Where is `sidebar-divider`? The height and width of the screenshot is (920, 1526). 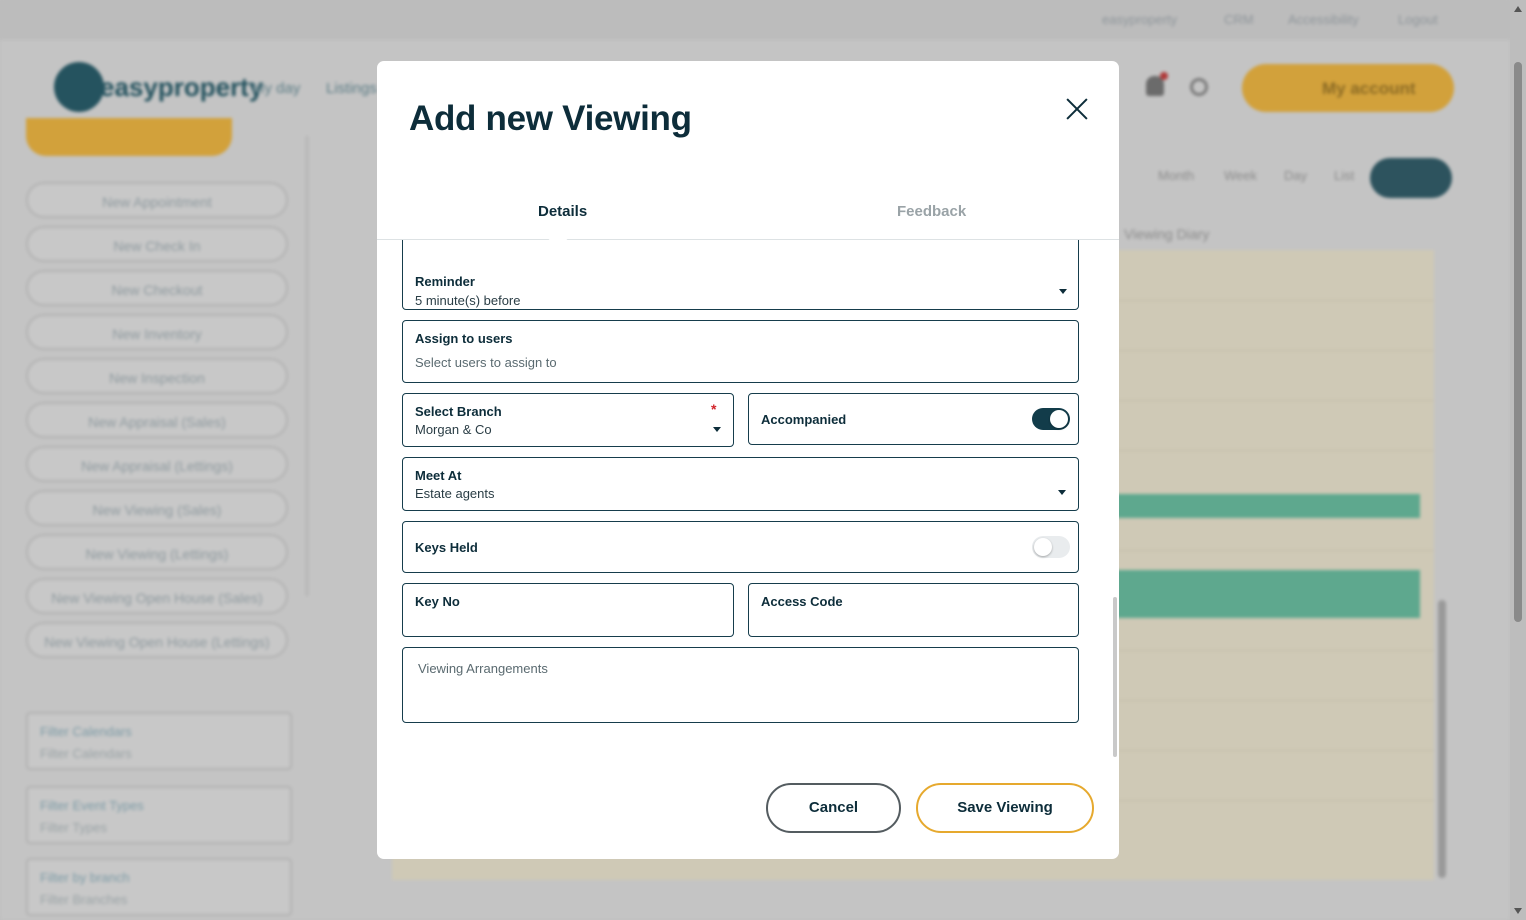 sidebar-divider is located at coordinates (307, 366).